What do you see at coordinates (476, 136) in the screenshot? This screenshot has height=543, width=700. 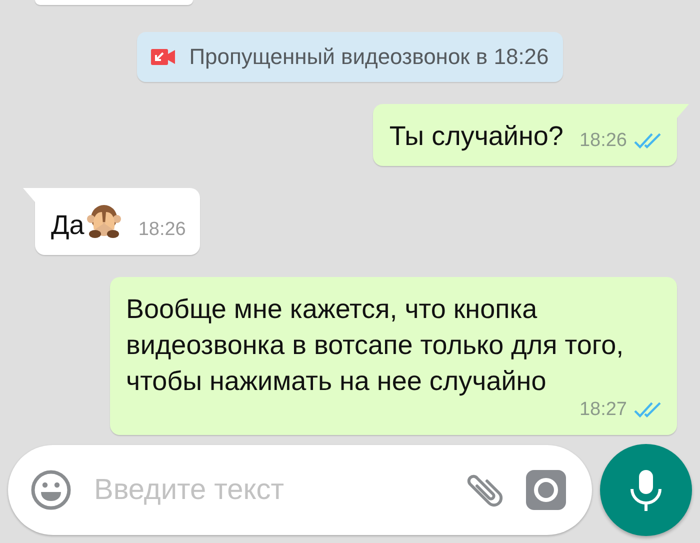 I see `message-text: Ты случайно?` at bounding box center [476, 136].